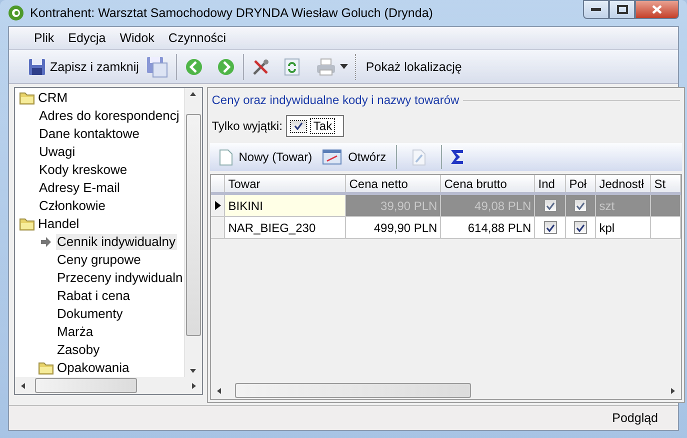 Image resolution: width=687 pixels, height=438 pixels. What do you see at coordinates (57, 152) in the screenshot?
I see `tree-item: Uwagi` at bounding box center [57, 152].